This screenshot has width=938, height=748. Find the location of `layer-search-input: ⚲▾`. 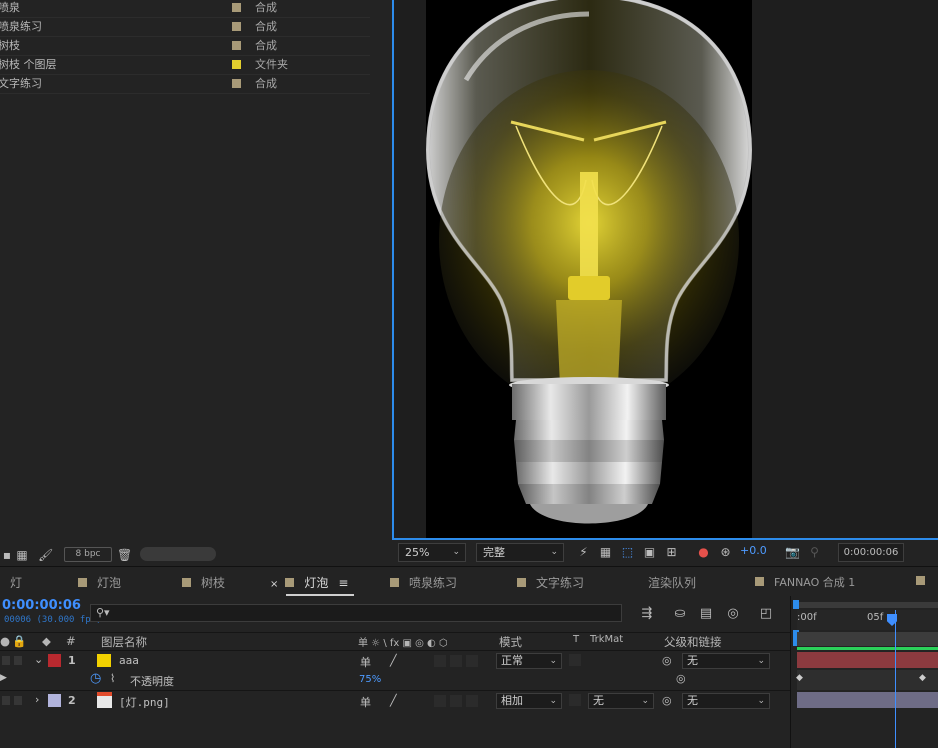

layer-search-input: ⚲▾ is located at coordinates (356, 613).